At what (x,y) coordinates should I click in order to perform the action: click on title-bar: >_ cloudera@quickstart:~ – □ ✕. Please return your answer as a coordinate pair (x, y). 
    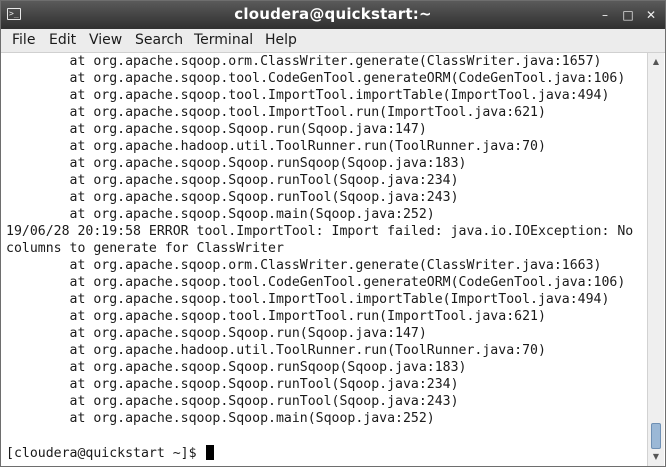
    Looking at the image, I should click on (333, 15).